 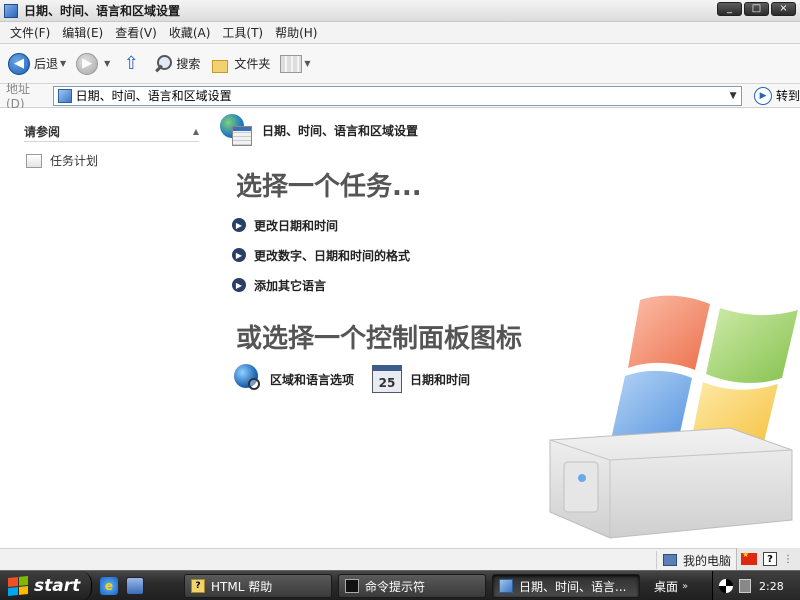 What do you see at coordinates (135, 586) in the screenshot?
I see `show-desktop-icon` at bounding box center [135, 586].